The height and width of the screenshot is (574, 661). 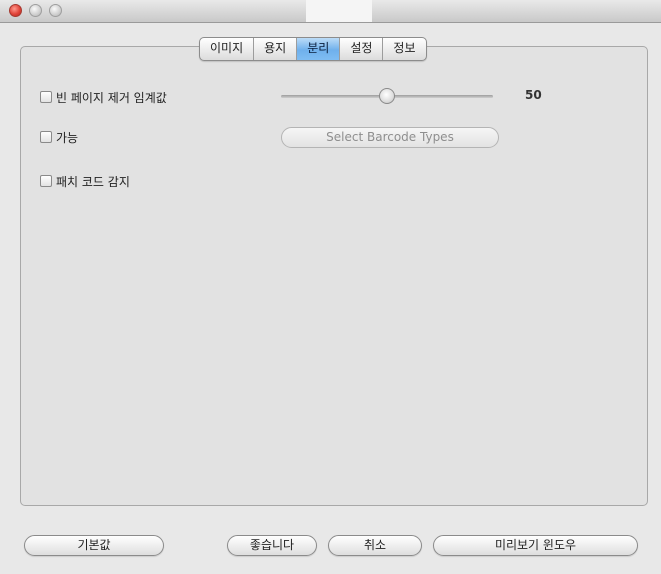 What do you see at coordinates (318, 49) in the screenshot?
I see `tab-separation: 분리` at bounding box center [318, 49].